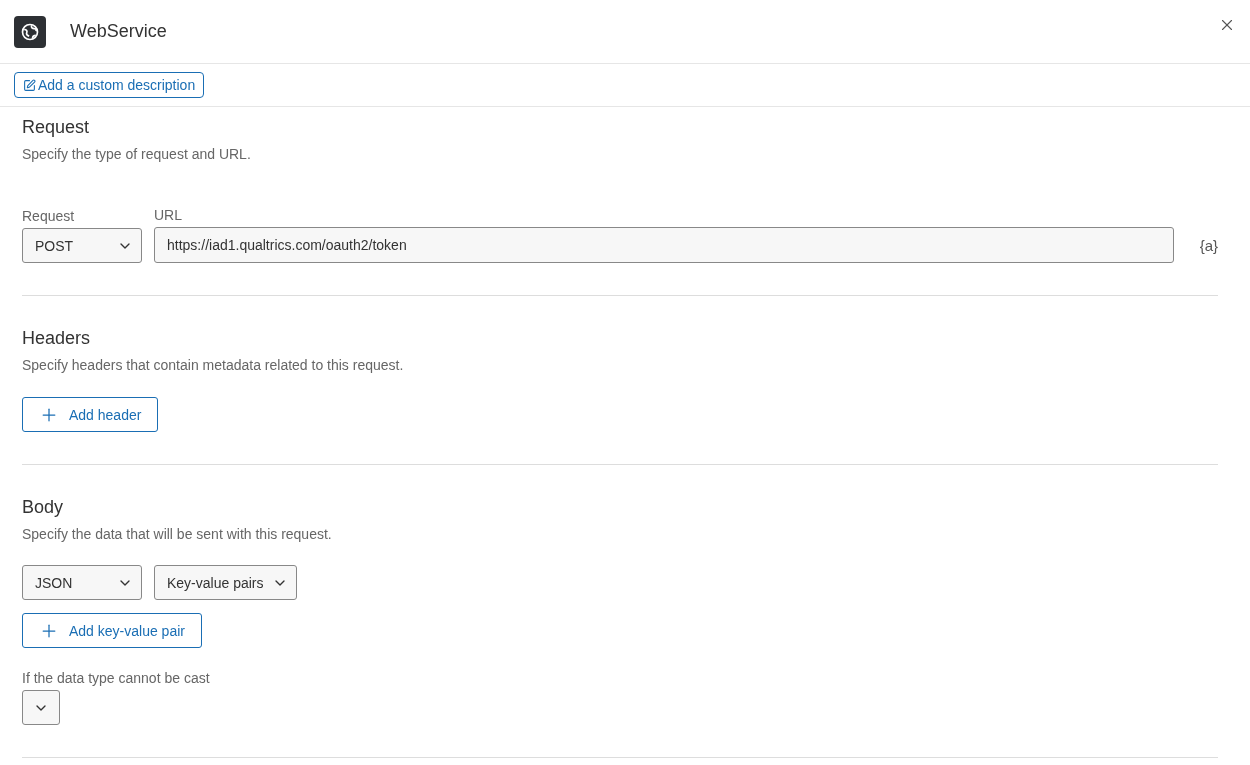 Image resolution: width=1250 pixels, height=765 pixels. Describe the element at coordinates (116, 678) in the screenshot. I see `field-label: If the data type cannot be cast` at that location.